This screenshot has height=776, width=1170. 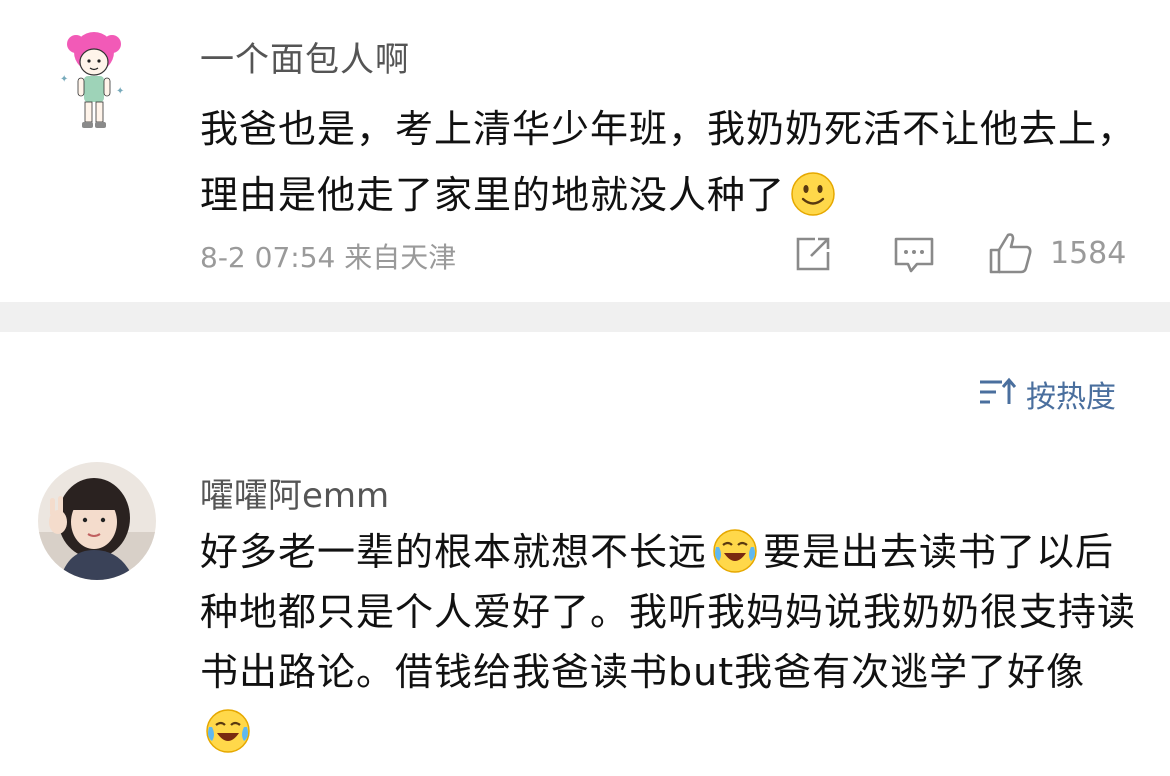 I want to click on comment-text-content: 我爸也是，考上清华少年班，我奶奶死活不让他去上，理由是他走了家里的地就没人种了, so click(x=668, y=162).